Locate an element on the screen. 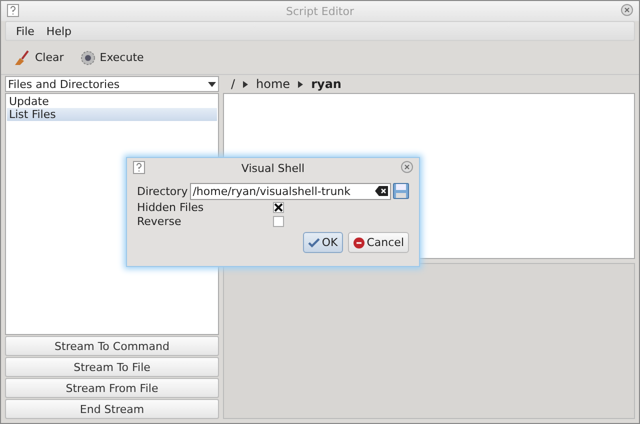 This screenshot has height=424, width=640. stream-button: Stream To File is located at coordinates (112, 367).